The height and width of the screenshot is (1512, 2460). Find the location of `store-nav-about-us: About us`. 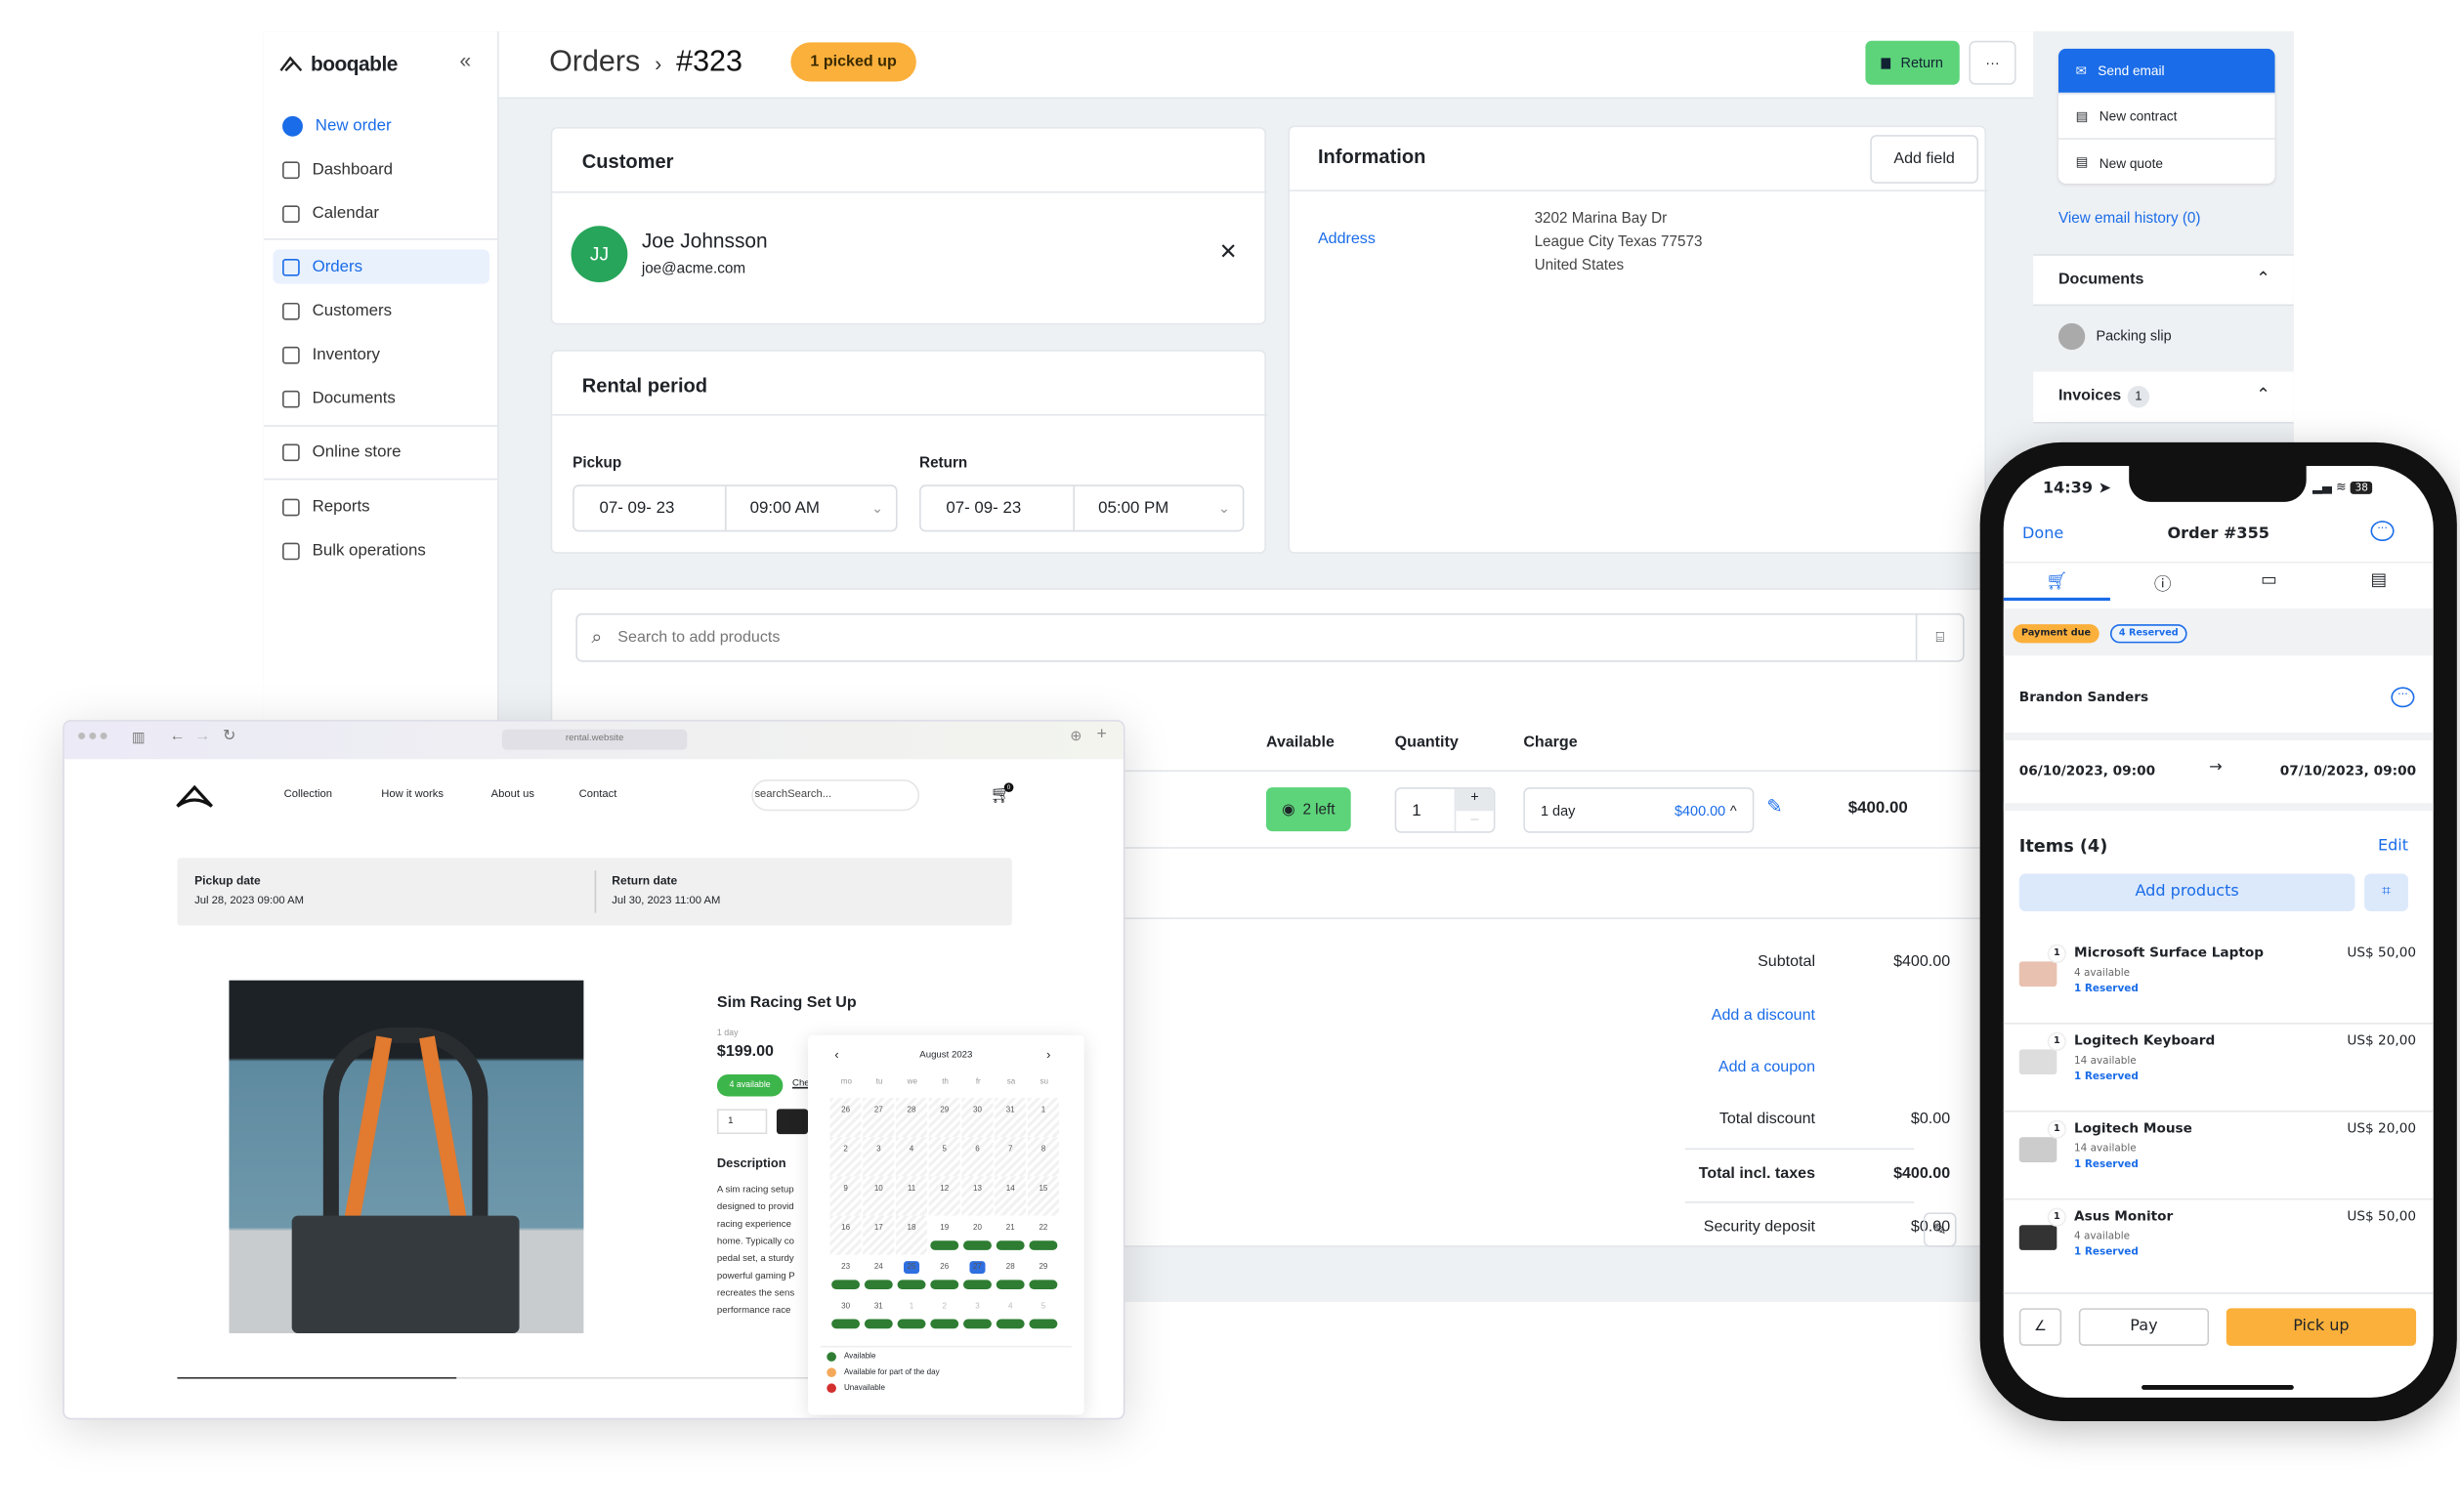

store-nav-about-us: About us is located at coordinates (512, 794).